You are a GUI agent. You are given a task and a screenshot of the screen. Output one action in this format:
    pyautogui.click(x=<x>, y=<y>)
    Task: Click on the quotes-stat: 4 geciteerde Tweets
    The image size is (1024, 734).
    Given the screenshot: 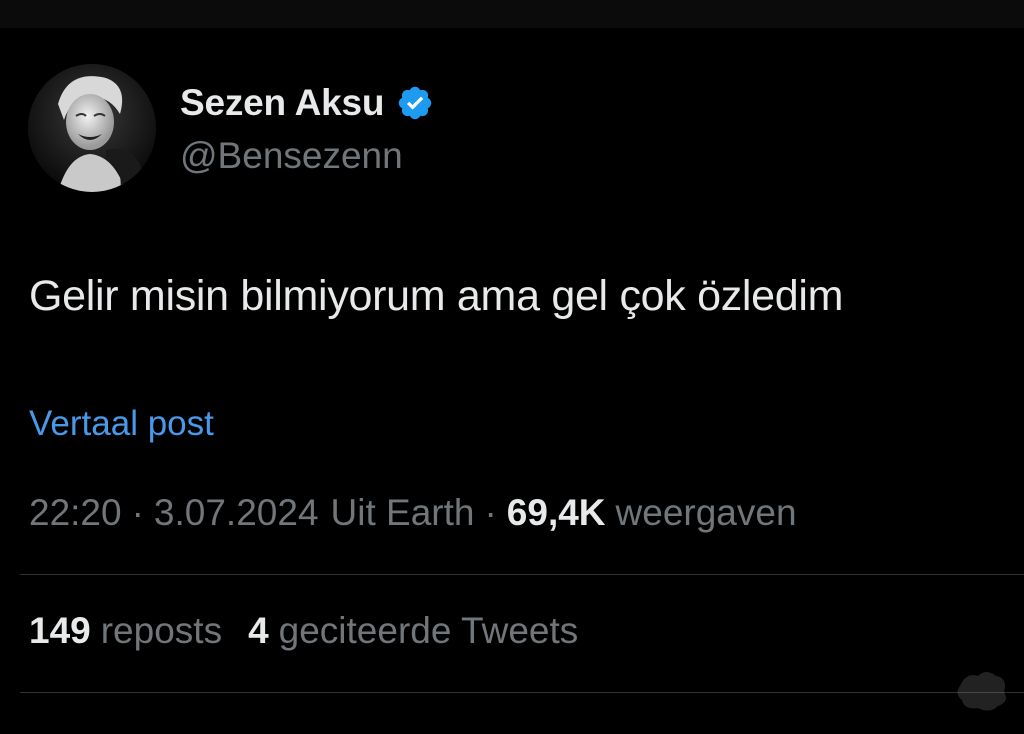 What is the action you would take?
    pyautogui.click(x=413, y=631)
    